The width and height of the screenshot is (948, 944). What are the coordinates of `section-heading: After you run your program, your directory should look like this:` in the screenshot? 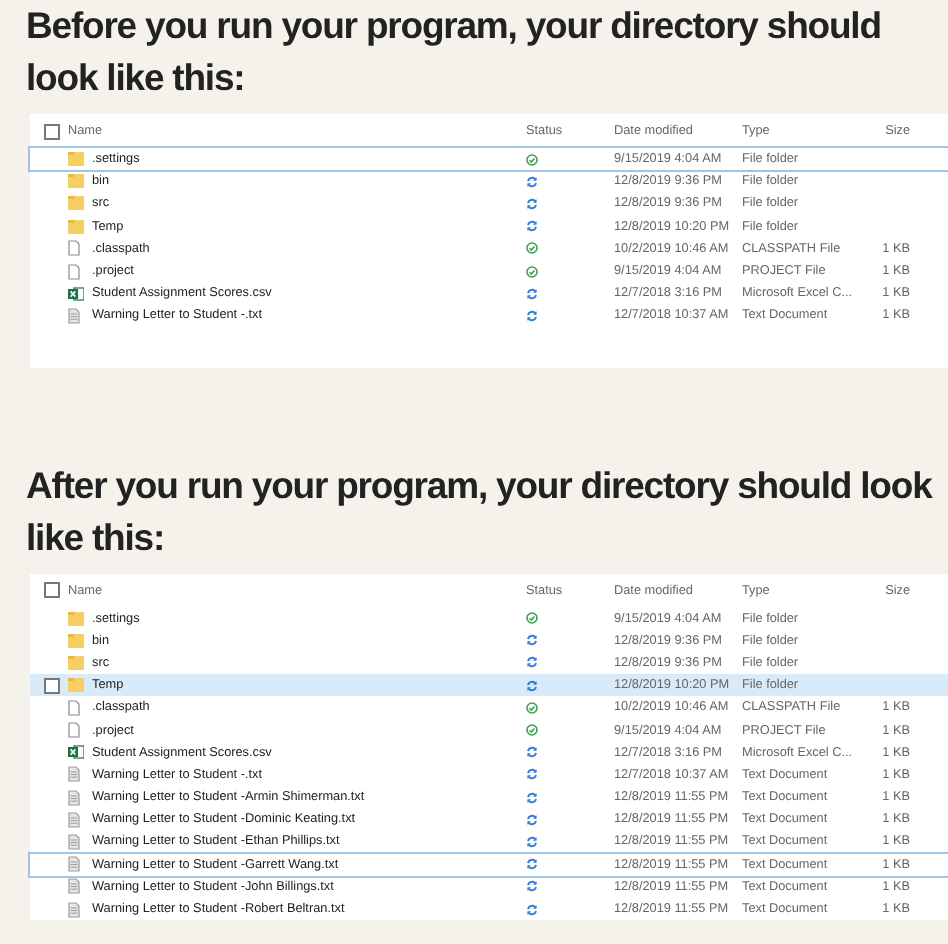 It's located at (479, 511).